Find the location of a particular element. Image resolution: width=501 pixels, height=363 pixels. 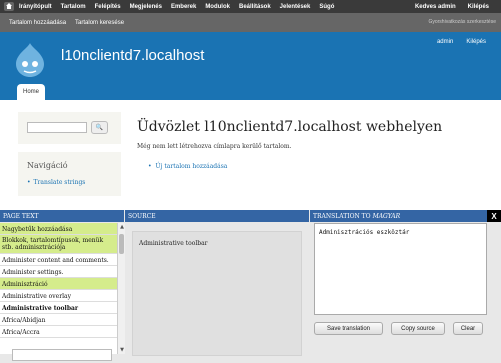

header-logout-link: Kilépés is located at coordinates (476, 42).